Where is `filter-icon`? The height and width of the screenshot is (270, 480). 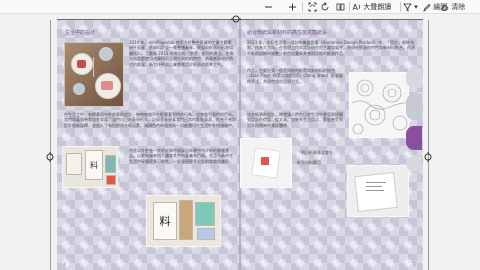
filter-icon is located at coordinates (407, 7).